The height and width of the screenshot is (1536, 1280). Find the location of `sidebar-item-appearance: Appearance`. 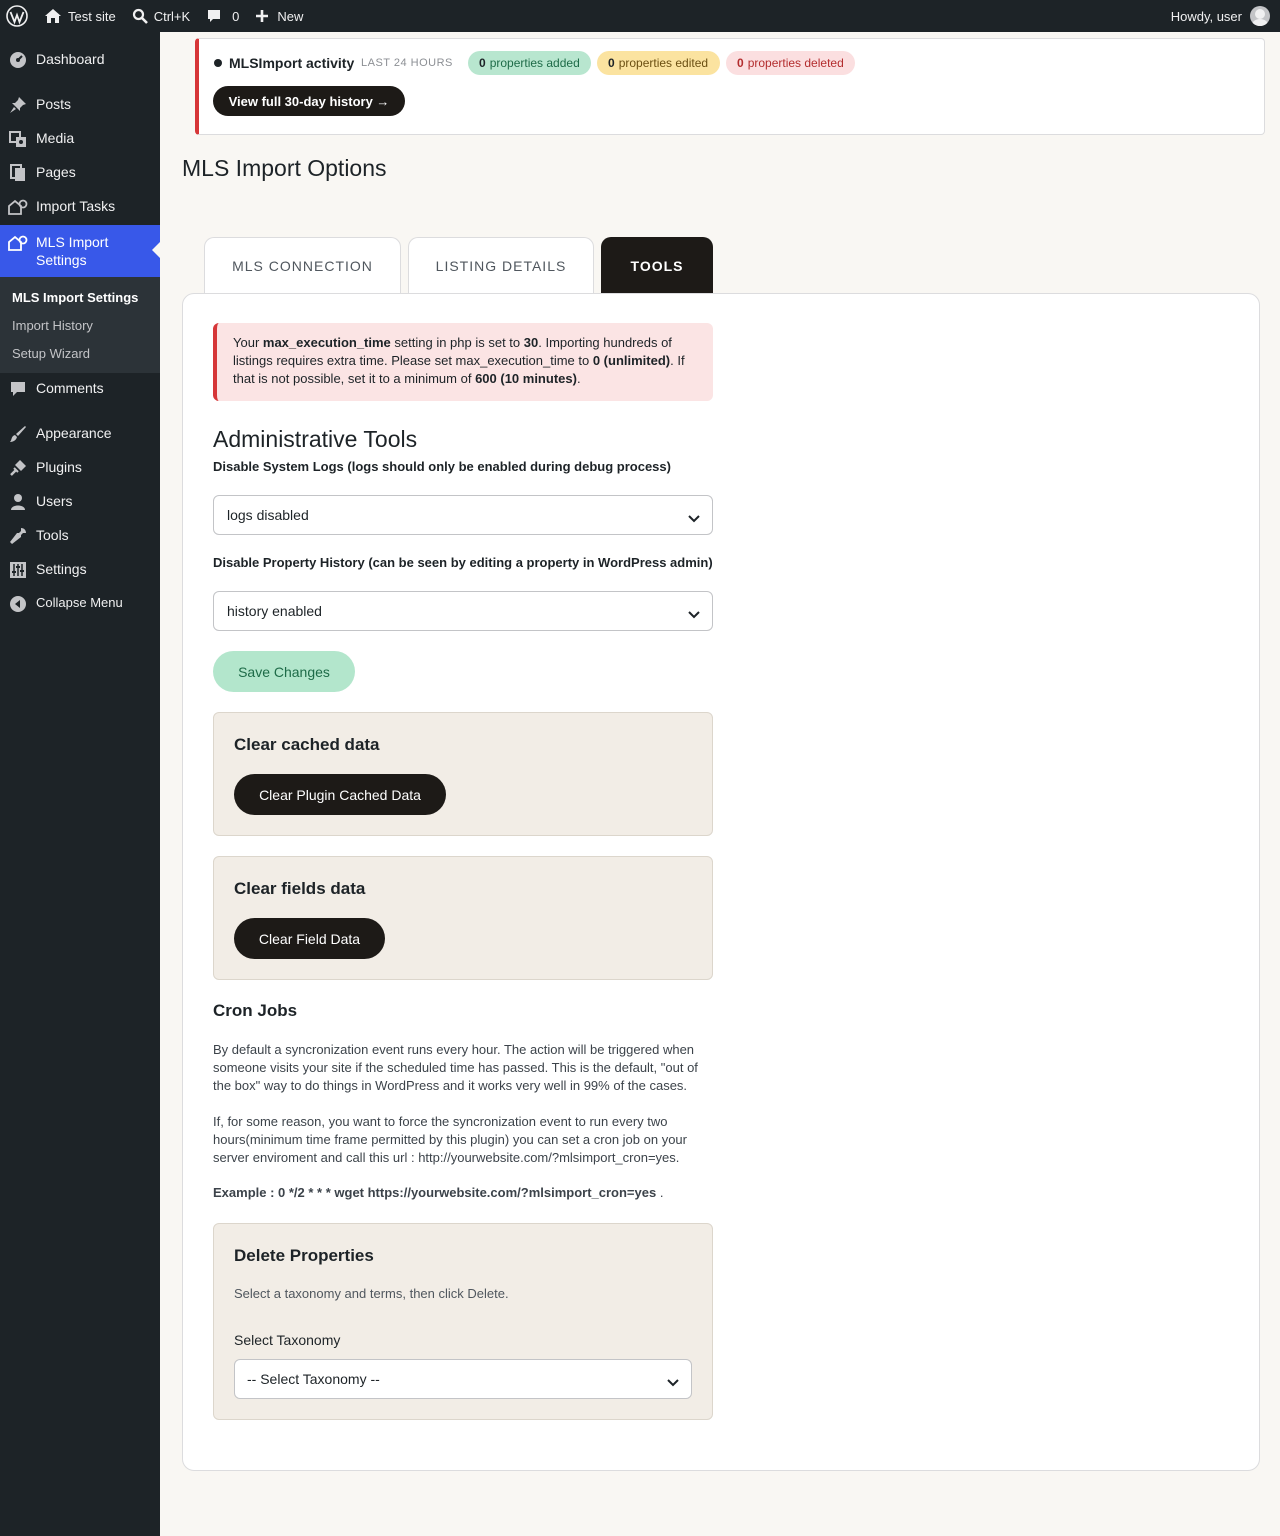

sidebar-item-appearance: Appearance is located at coordinates (80, 435).